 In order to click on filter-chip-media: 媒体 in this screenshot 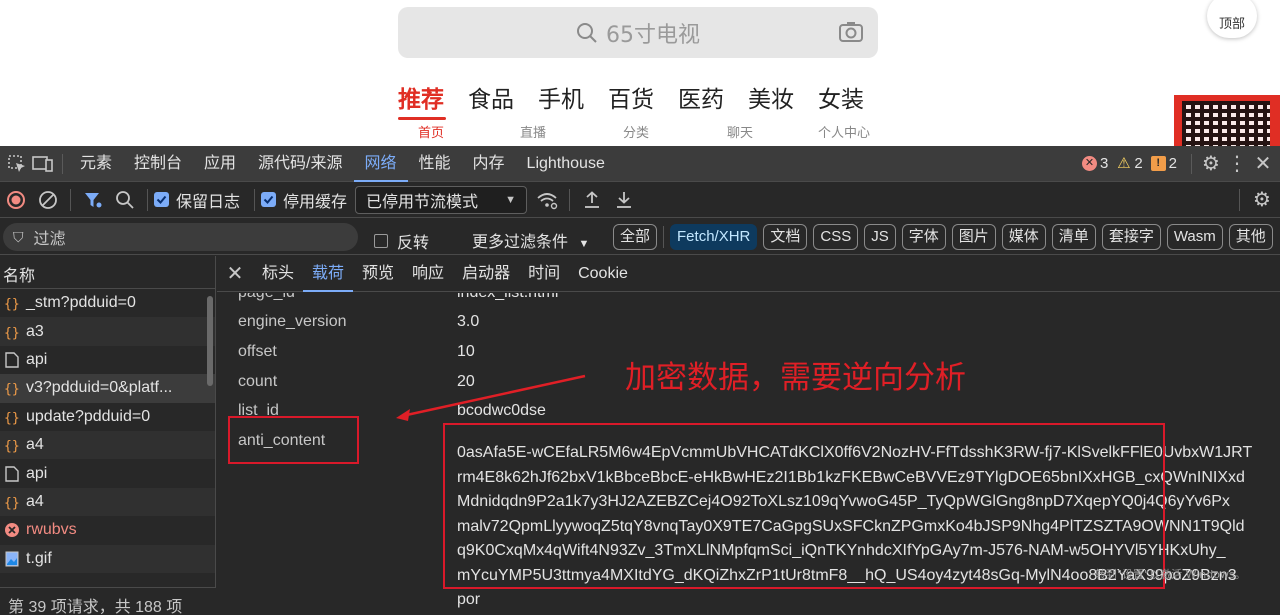, I will do `click(1023, 237)`.